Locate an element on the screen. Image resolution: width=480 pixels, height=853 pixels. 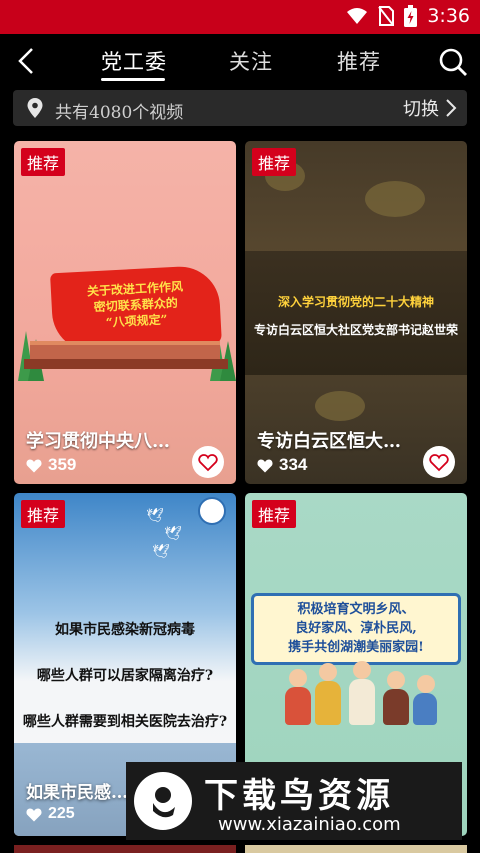
hospital-logo-icon is located at coordinates (212, 511).